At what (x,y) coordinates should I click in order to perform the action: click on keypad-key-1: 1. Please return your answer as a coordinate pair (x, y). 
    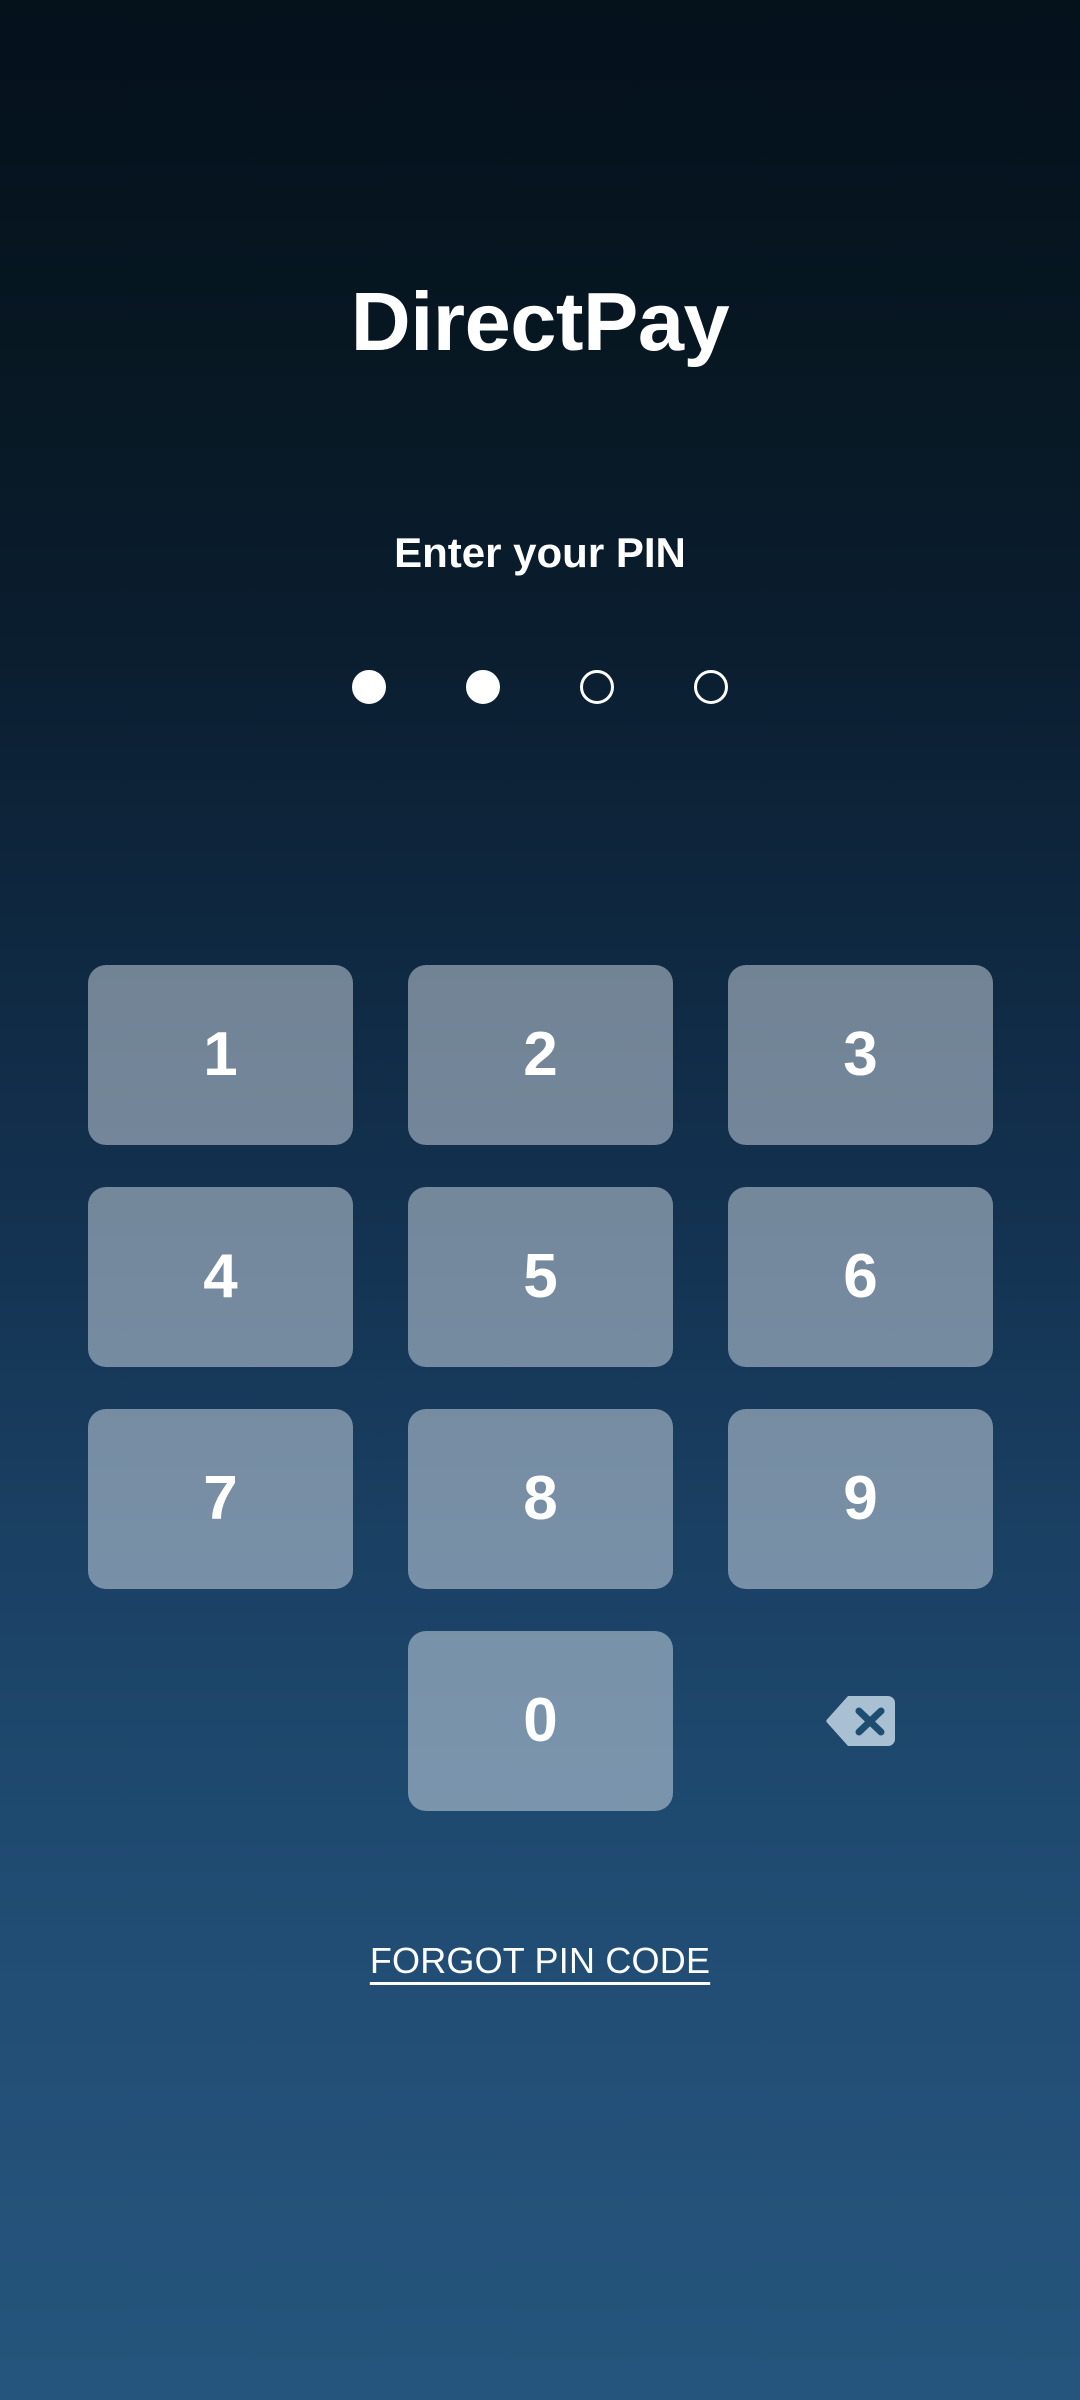
    Looking at the image, I should click on (220, 1055).